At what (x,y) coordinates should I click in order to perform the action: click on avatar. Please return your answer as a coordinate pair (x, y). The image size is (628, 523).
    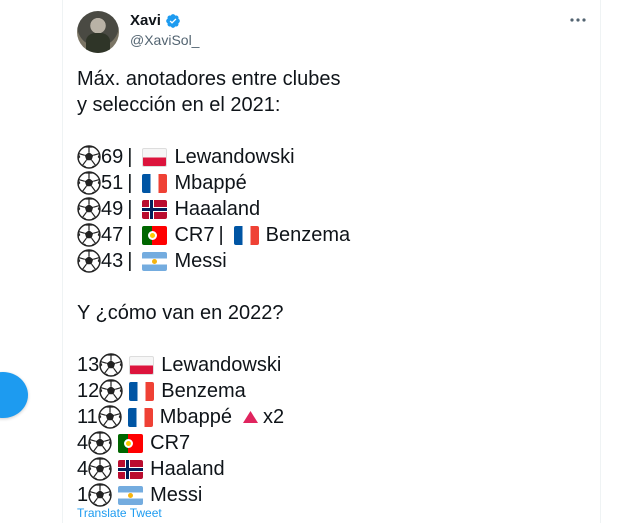
    Looking at the image, I should click on (98, 32).